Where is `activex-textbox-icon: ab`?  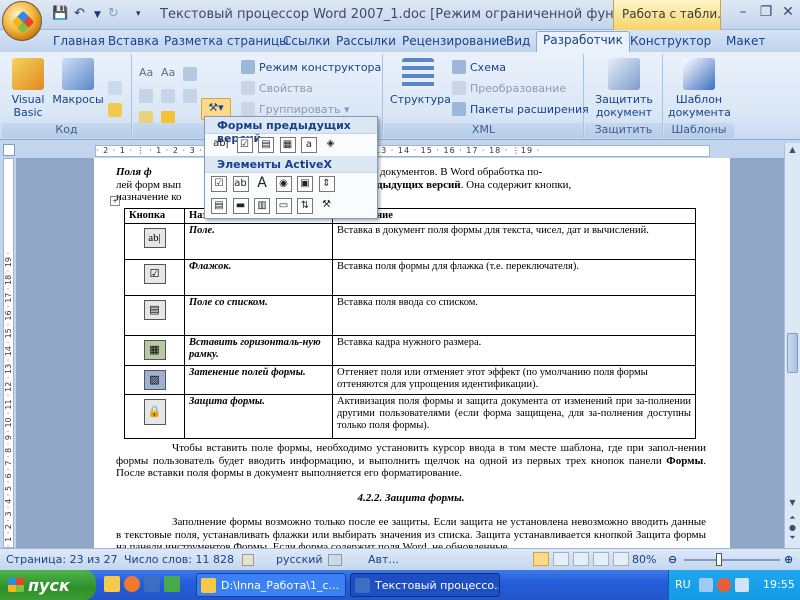 activex-textbox-icon: ab is located at coordinates (240, 184).